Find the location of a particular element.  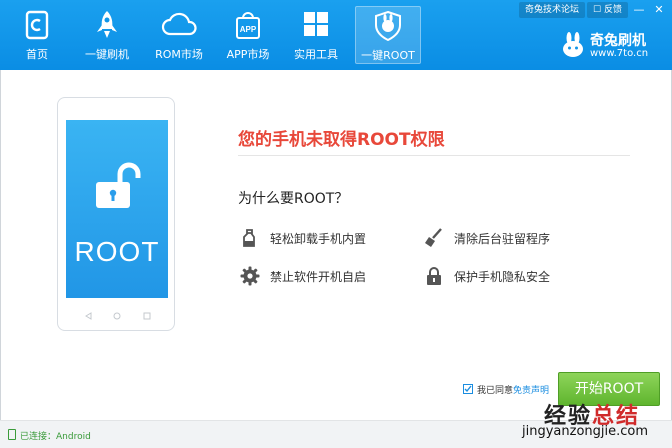

minimize-button: — is located at coordinates (639, 10).